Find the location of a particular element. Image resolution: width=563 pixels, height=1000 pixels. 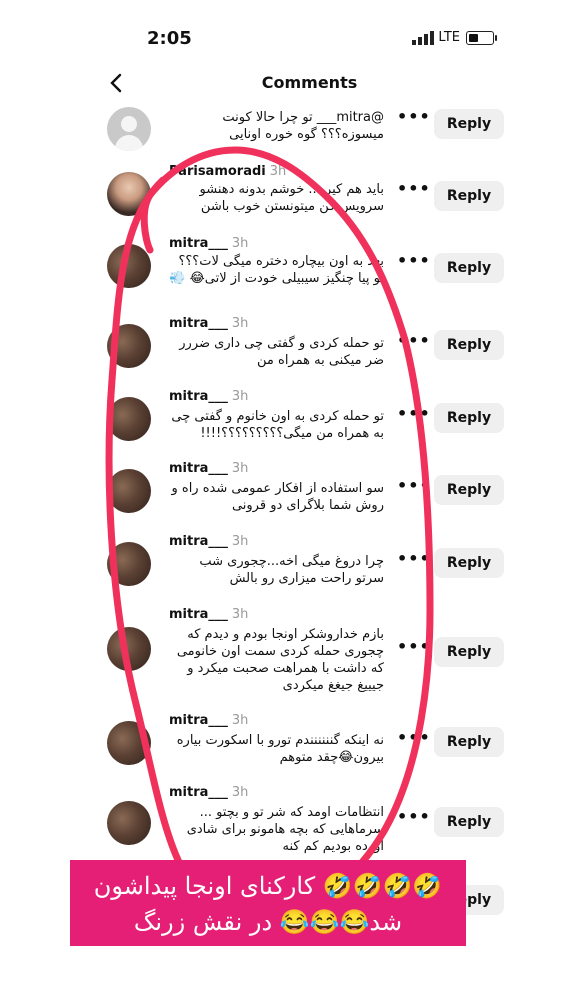

caption-line-2: شد😂😂😂 در نقش زرنگ is located at coordinates (268, 922).